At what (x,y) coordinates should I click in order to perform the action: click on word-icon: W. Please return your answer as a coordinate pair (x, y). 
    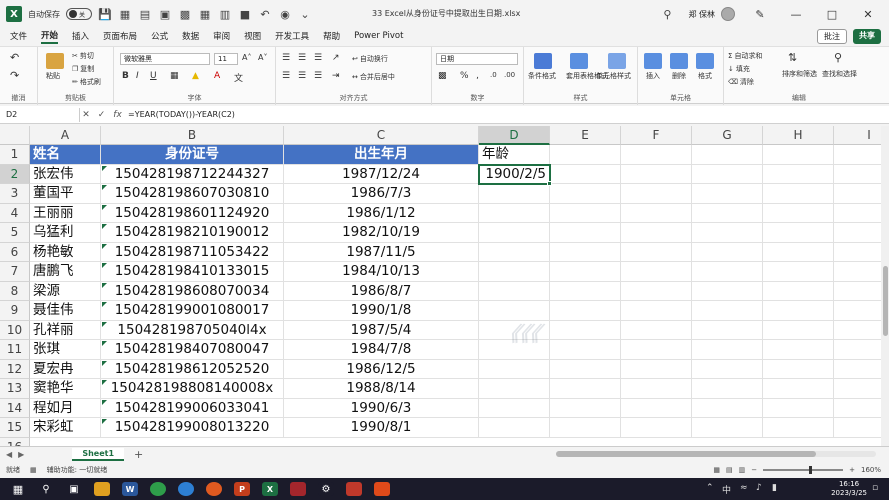
    Looking at the image, I should click on (130, 489).